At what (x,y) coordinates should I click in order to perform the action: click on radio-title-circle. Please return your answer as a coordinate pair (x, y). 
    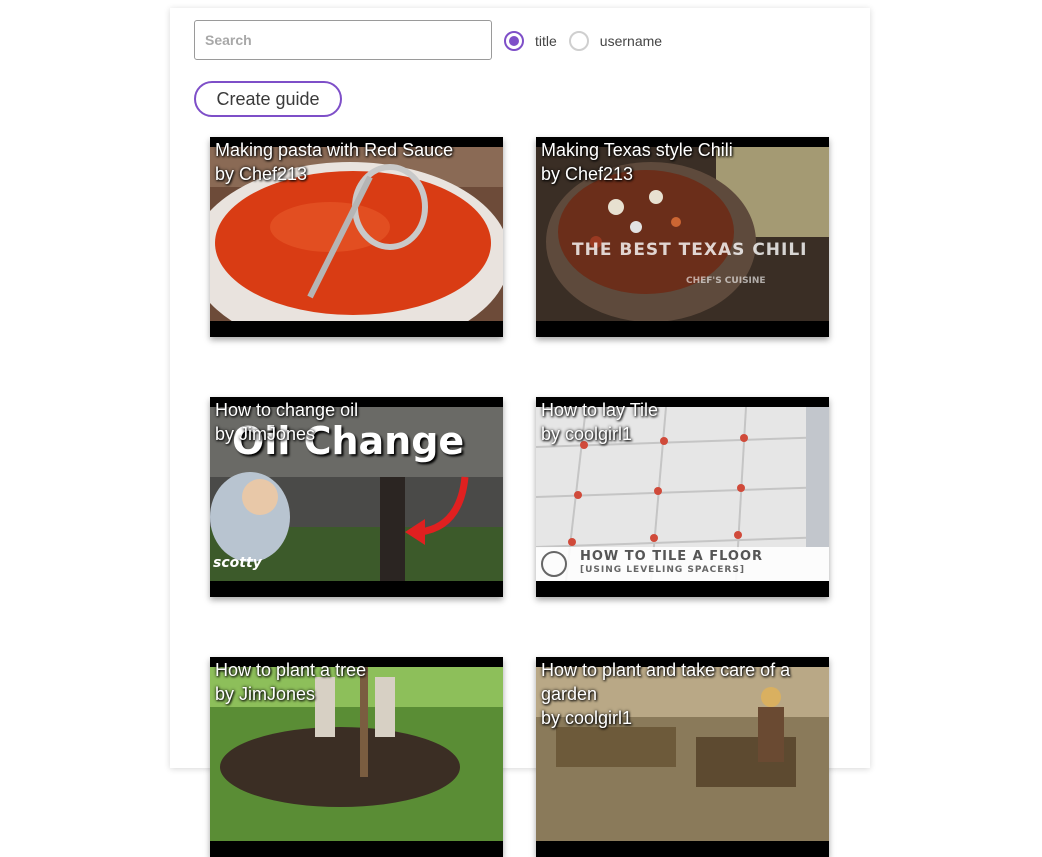
    Looking at the image, I should click on (514, 41).